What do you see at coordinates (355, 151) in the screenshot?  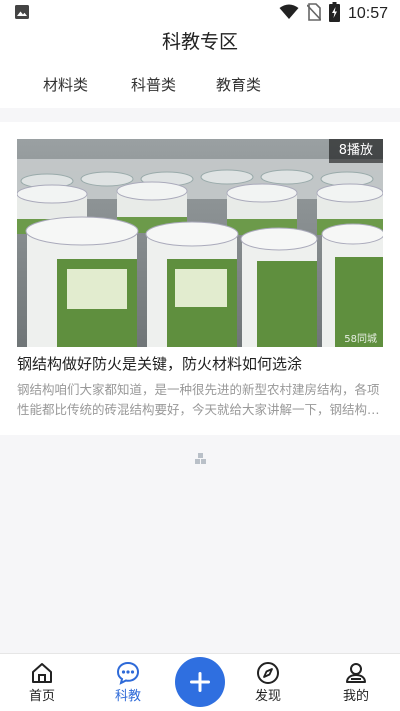 I see `play-count-badge: 8播放` at bounding box center [355, 151].